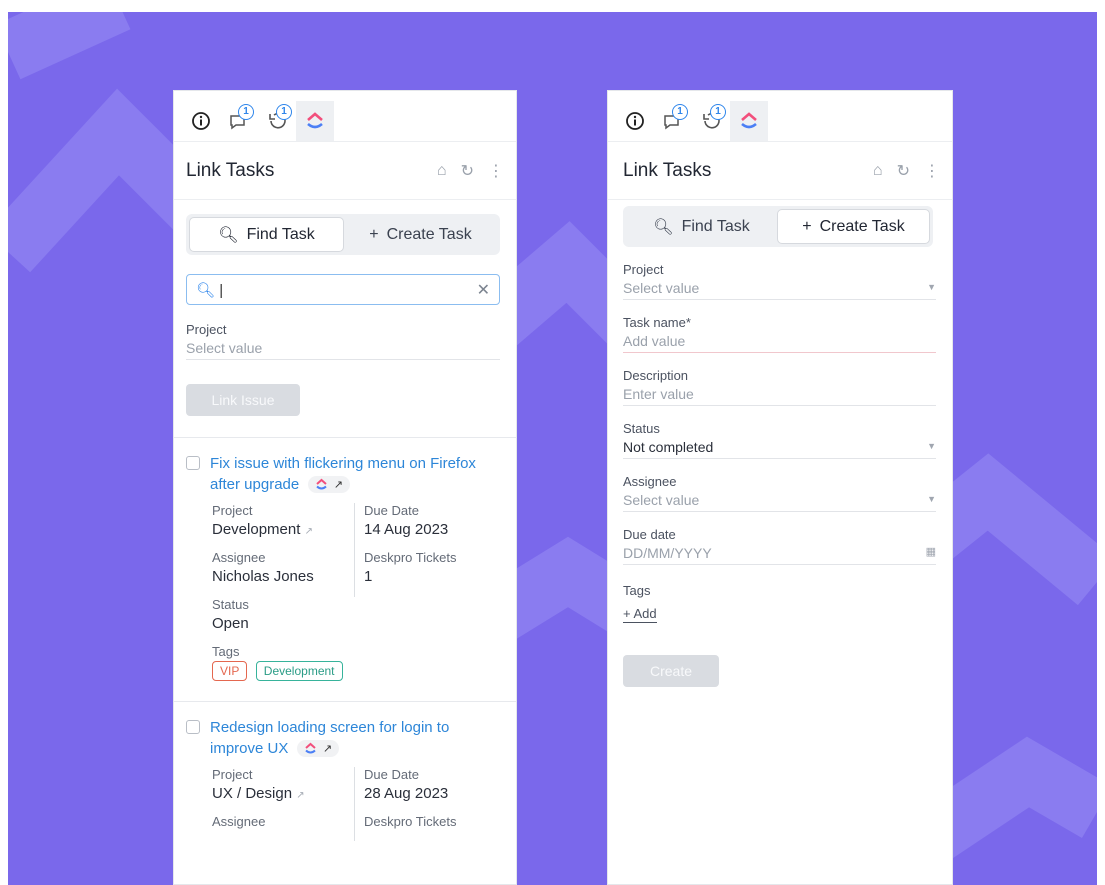  I want to click on task-name-label: Task name*, so click(657, 322).